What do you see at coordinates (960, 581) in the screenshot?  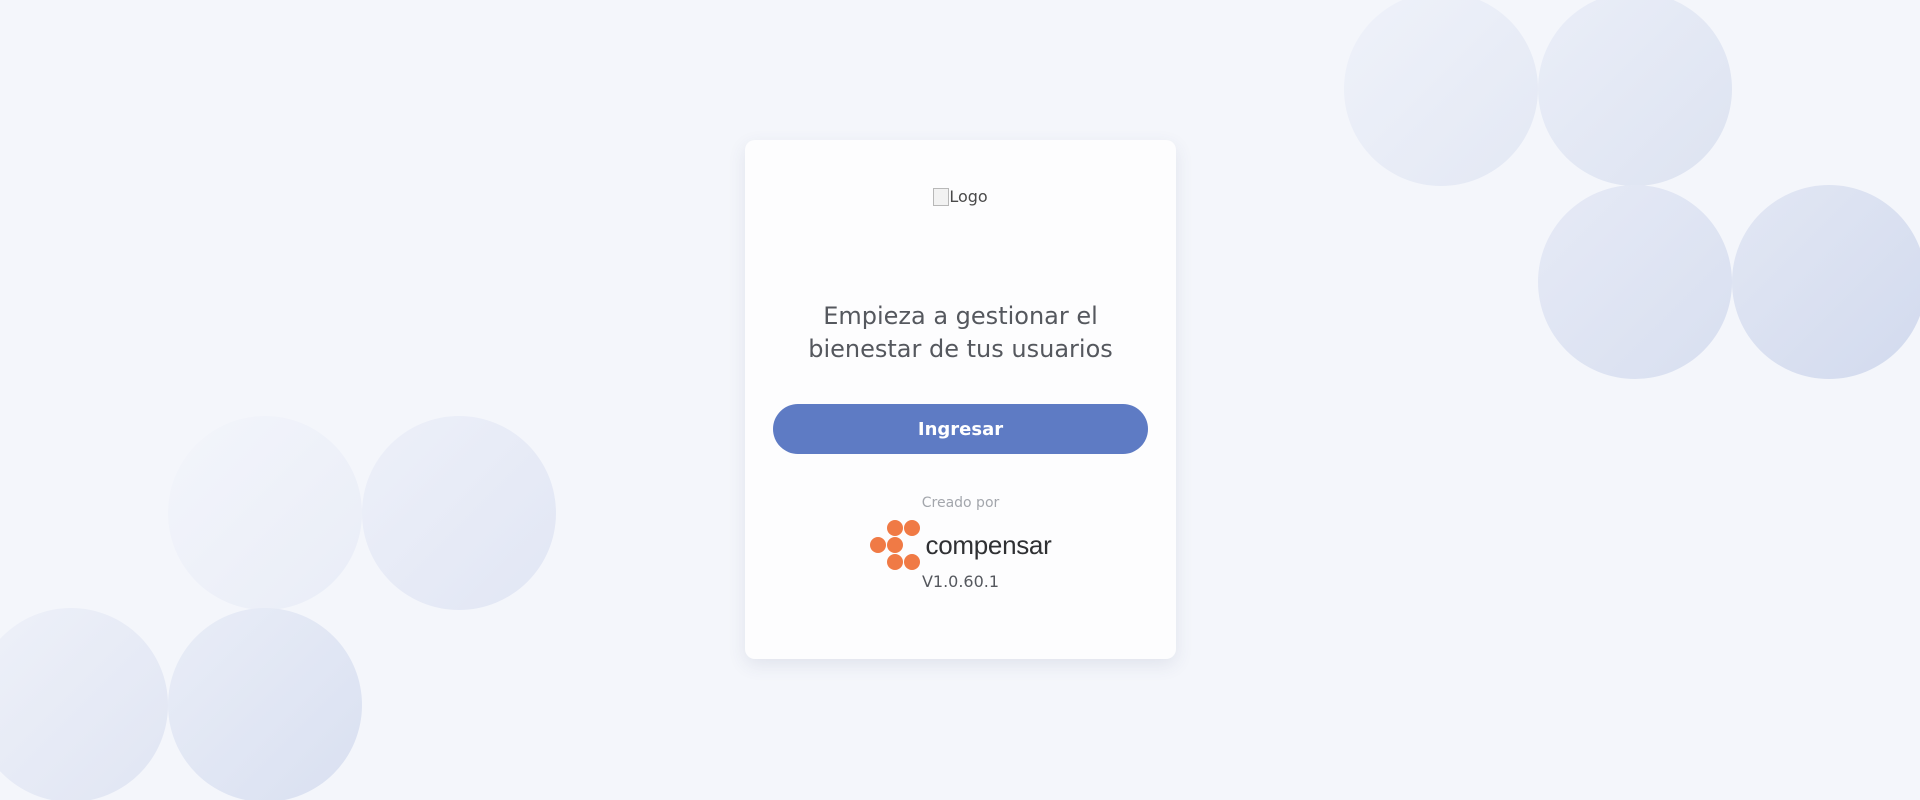 I see `version-label: V1.0.60.1` at bounding box center [960, 581].